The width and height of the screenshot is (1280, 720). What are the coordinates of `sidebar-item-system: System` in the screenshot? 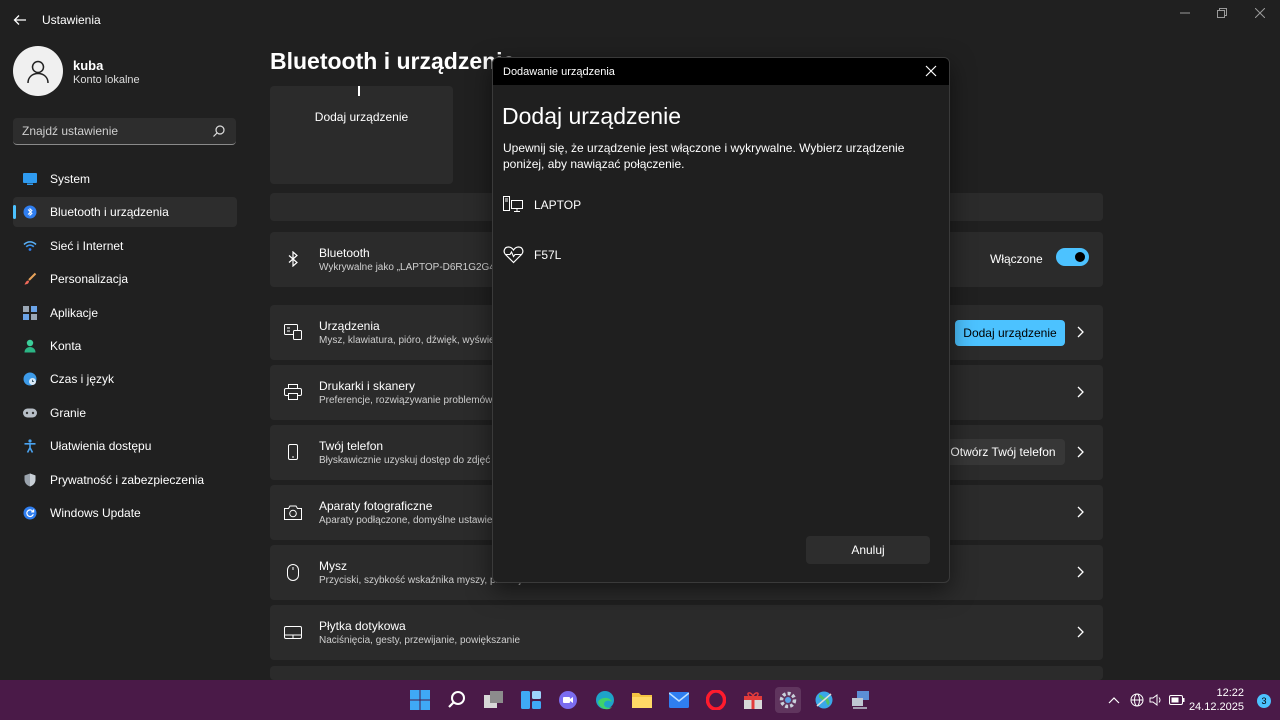 It's located at (125, 179).